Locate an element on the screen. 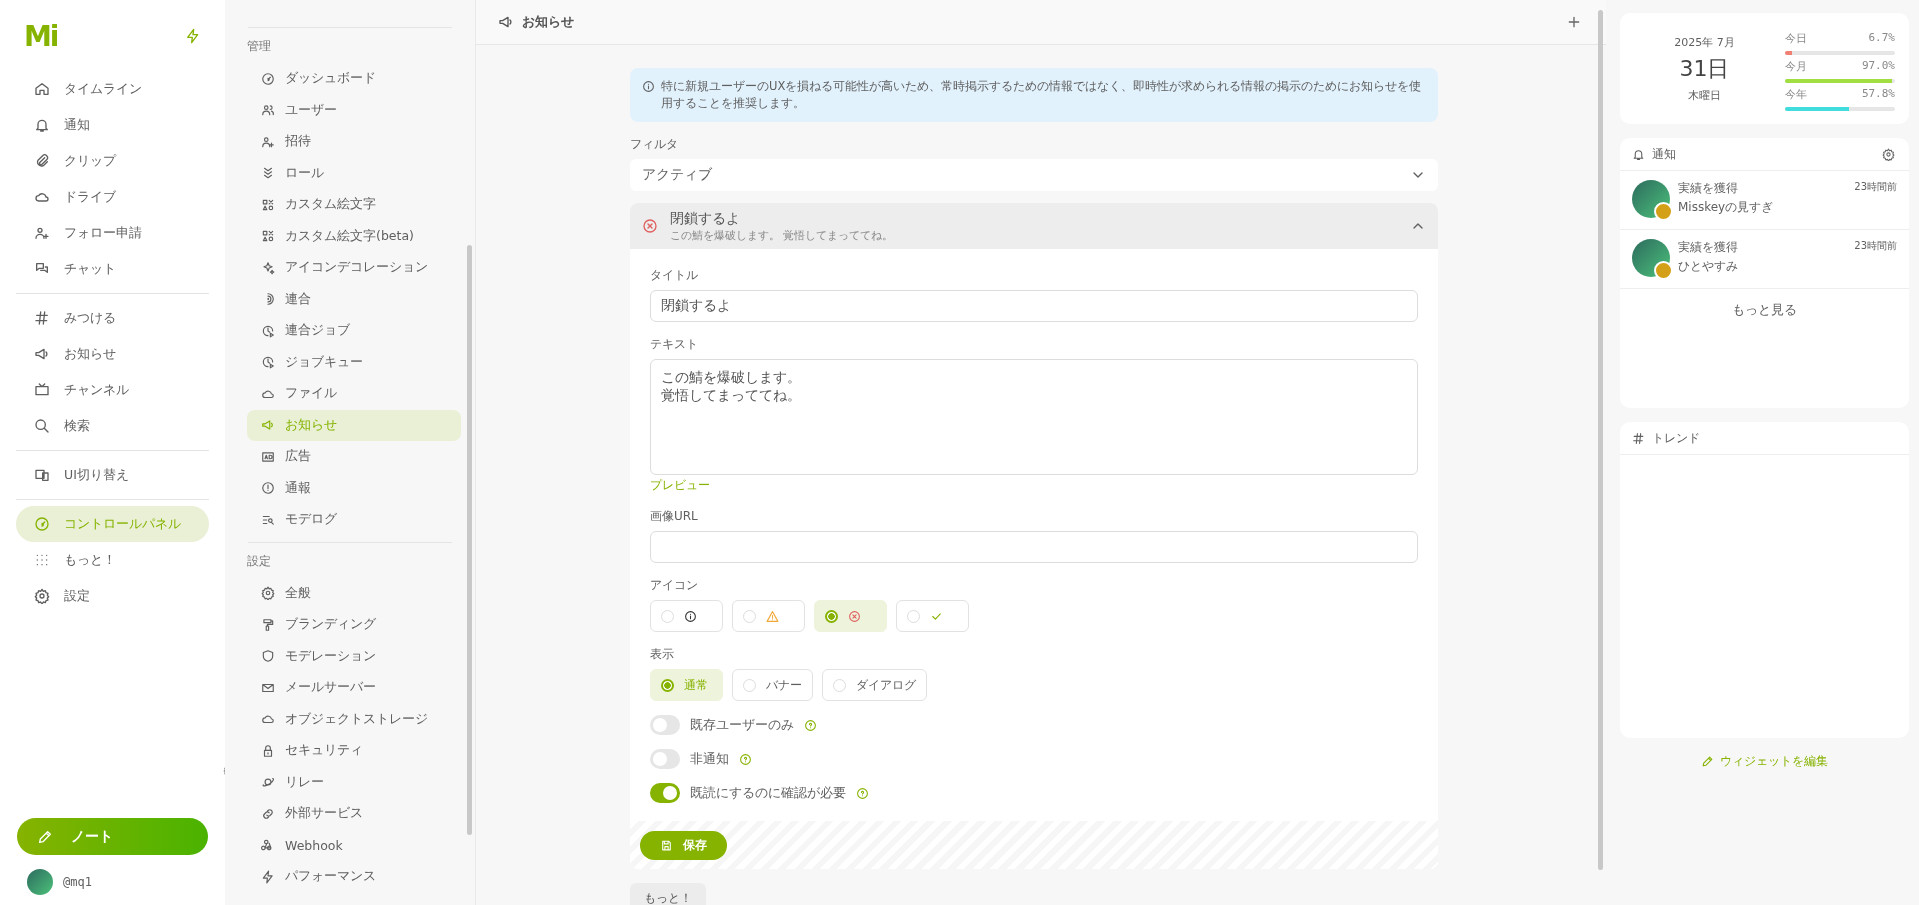 The width and height of the screenshot is (1919, 905). nav-item: お知らせ is located at coordinates (112, 354).